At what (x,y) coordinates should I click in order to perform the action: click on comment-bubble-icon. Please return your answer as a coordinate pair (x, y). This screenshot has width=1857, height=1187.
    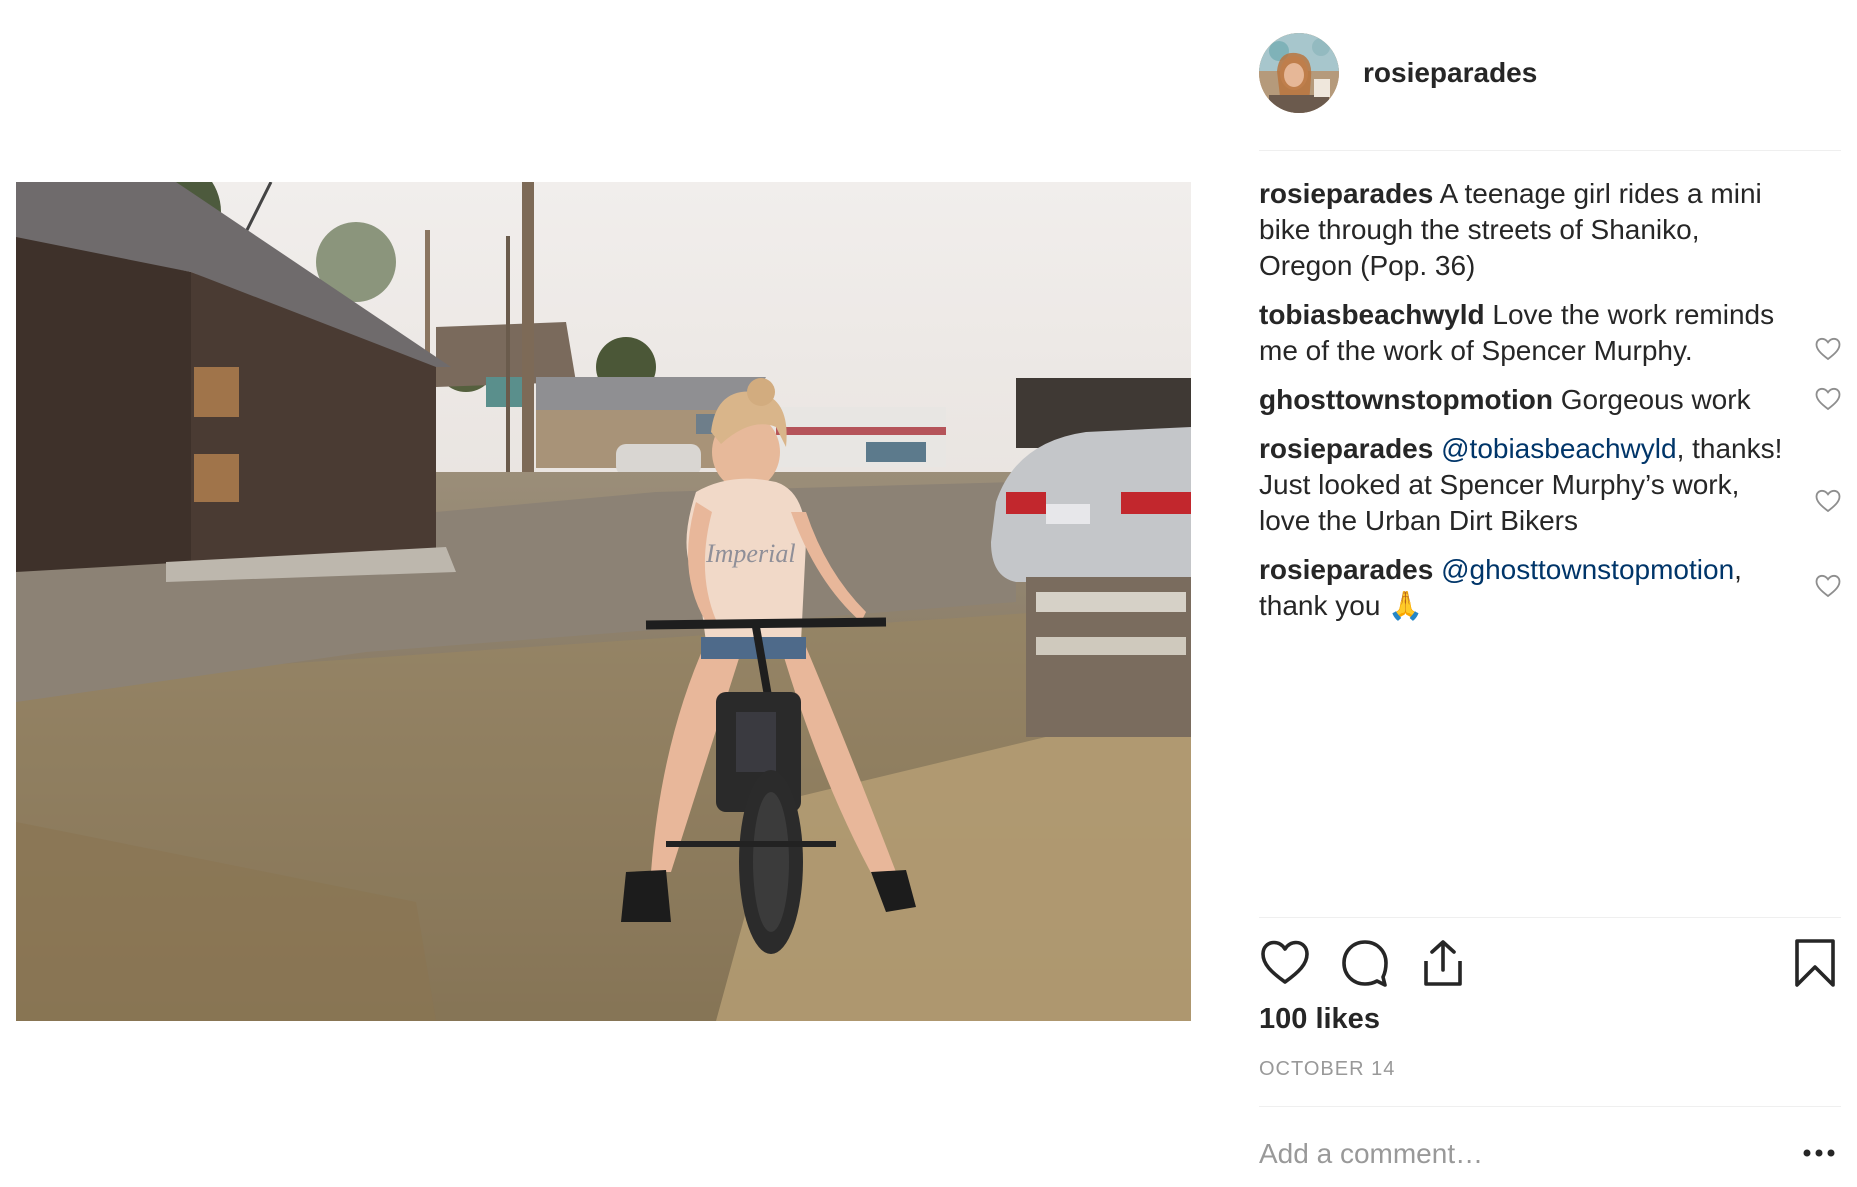
    Looking at the image, I should click on (1365, 963).